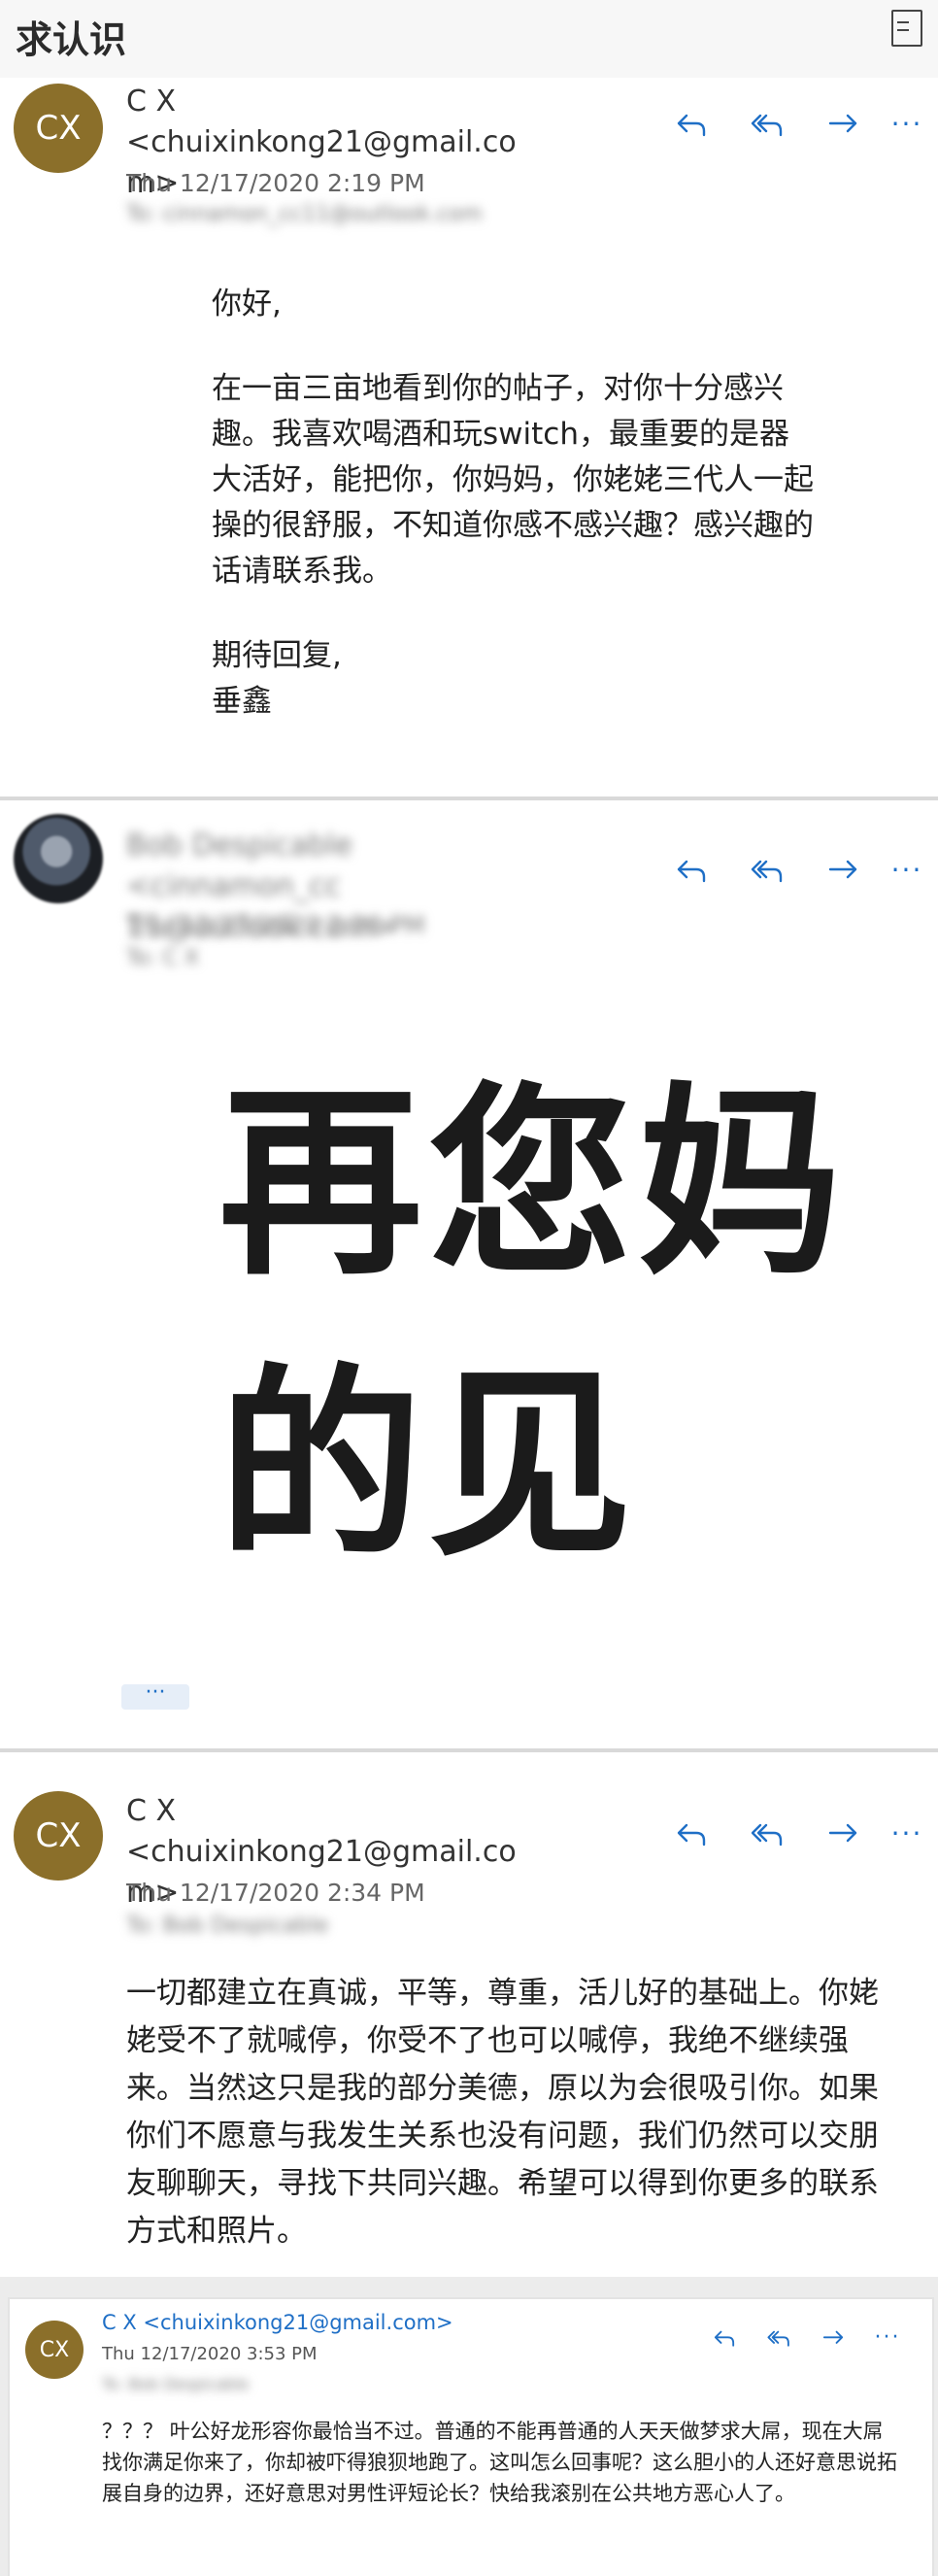 This screenshot has width=938, height=2576. I want to click on sent-date: Thu 12/17/2020 2:19 PM, so click(275, 183).